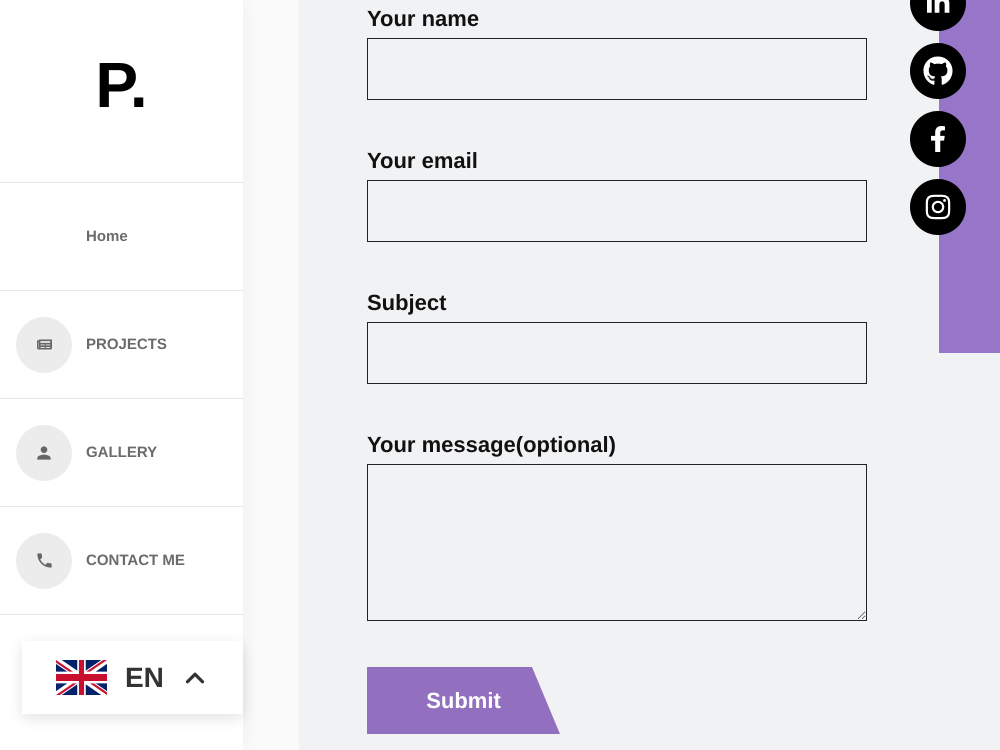 This screenshot has width=1000, height=750. What do you see at coordinates (135, 560) in the screenshot?
I see `nav-label: CONTACT ME` at bounding box center [135, 560].